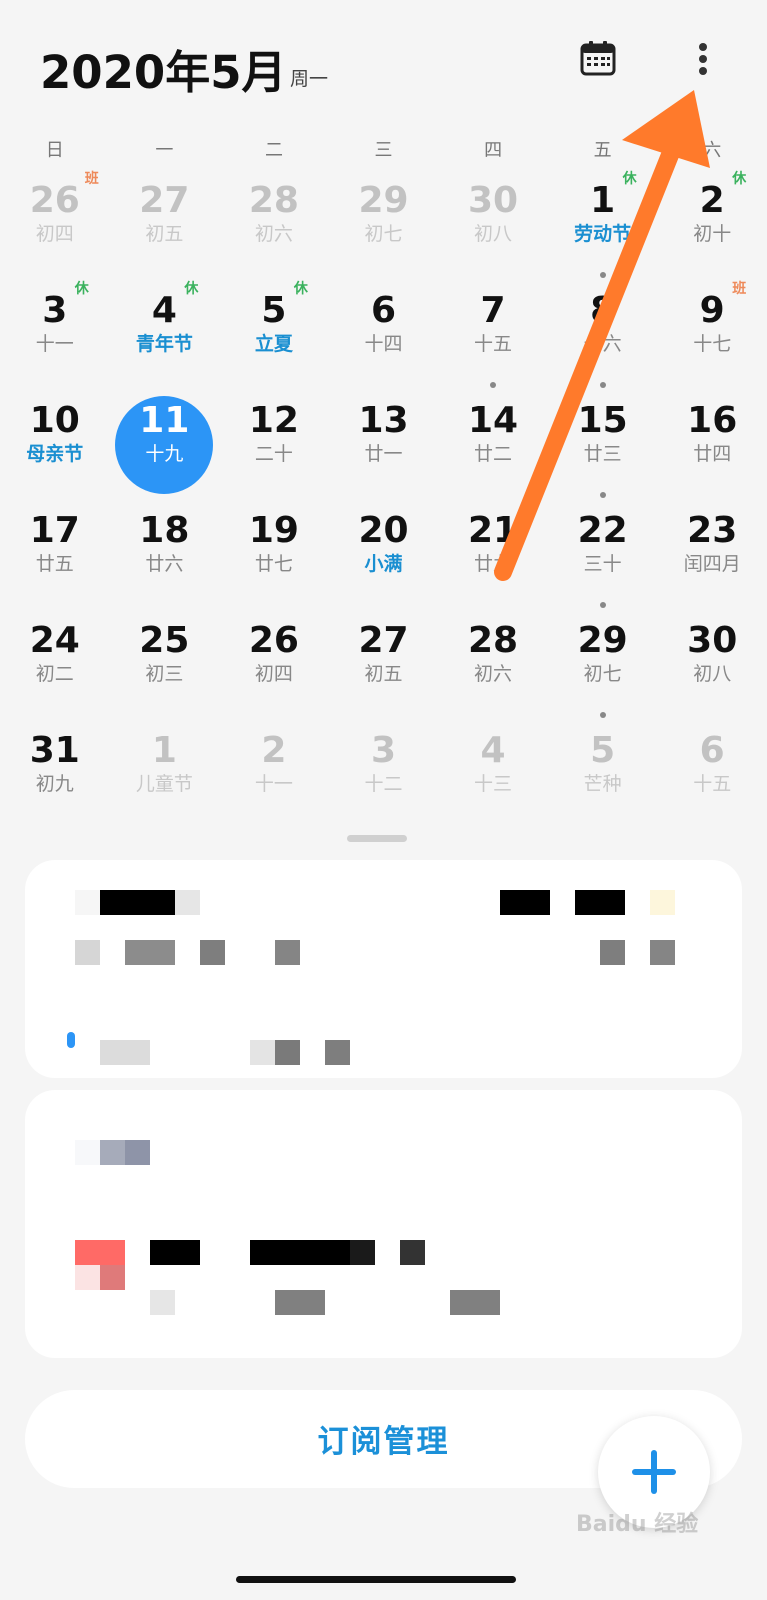 Image resolution: width=767 pixels, height=1600 pixels. I want to click on lunar-label: 廿九, so click(493, 564).